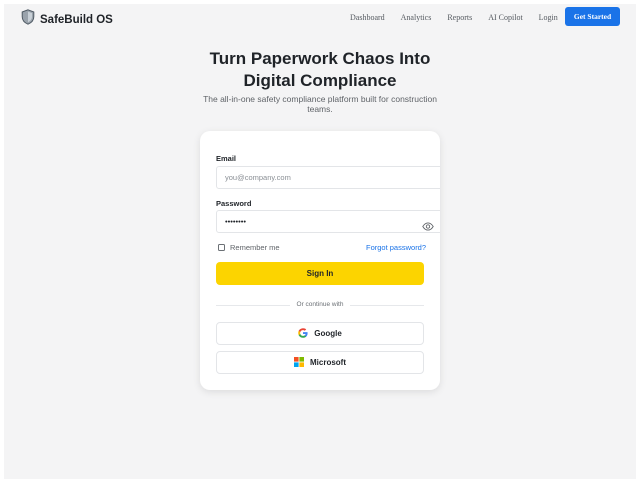  Describe the element at coordinates (592, 16) in the screenshot. I see `get-started-button: Get Started` at that location.